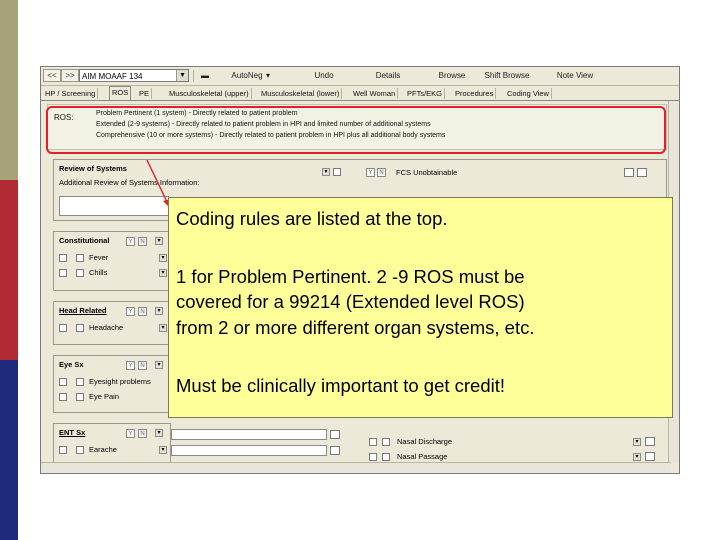 The height and width of the screenshot is (540, 720). I want to click on head-yes-toggle: Y, so click(130, 311).